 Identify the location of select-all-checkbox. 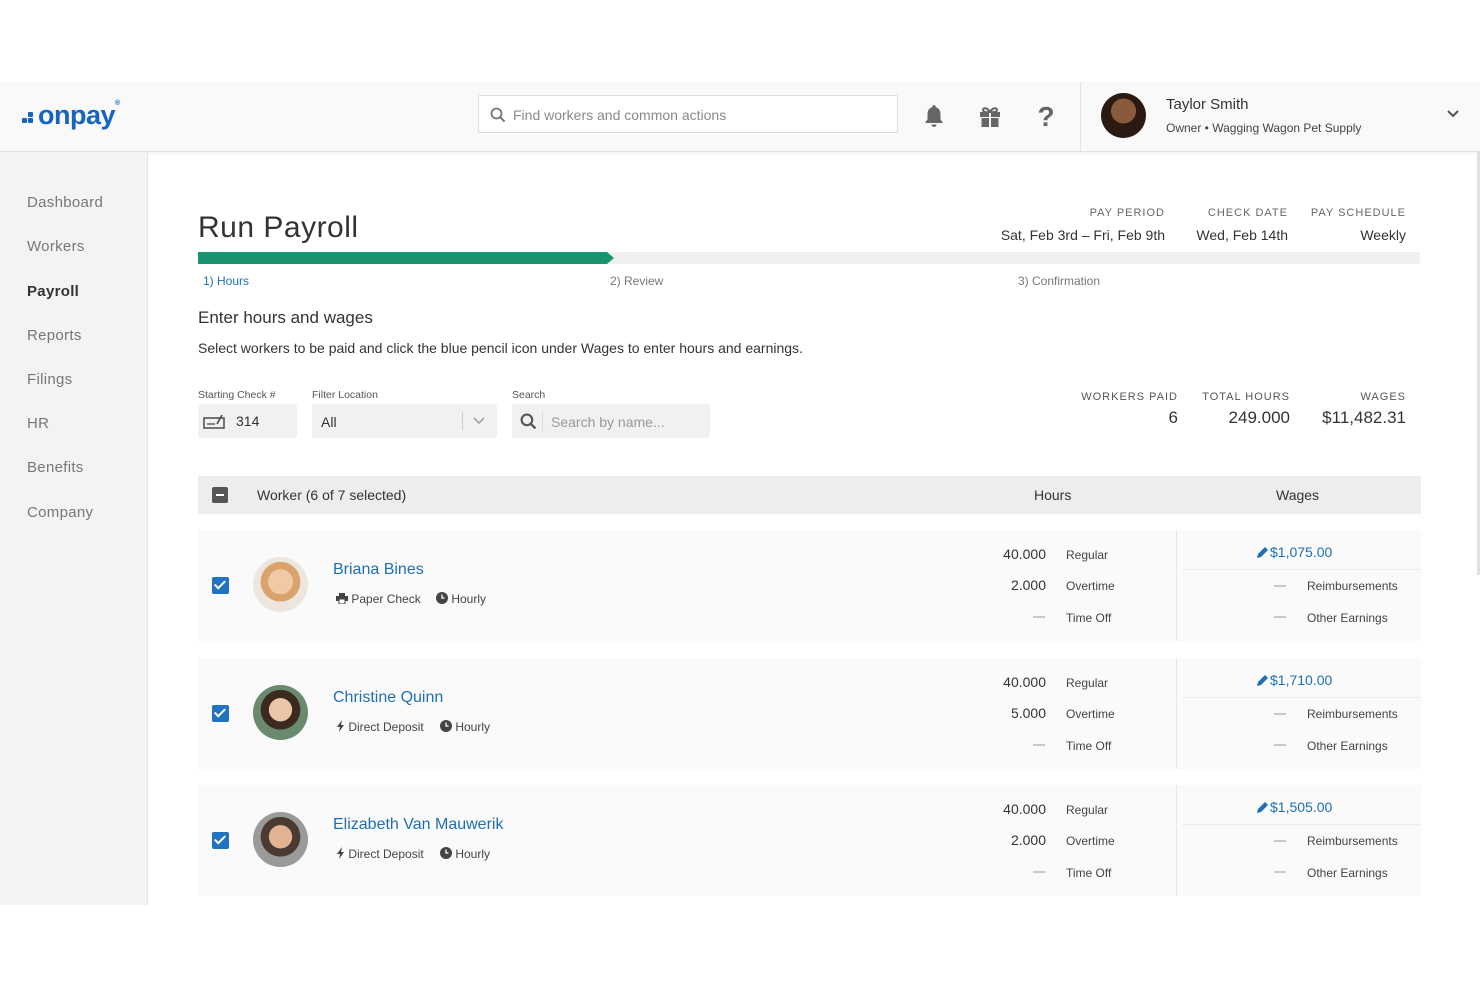
(220, 495).